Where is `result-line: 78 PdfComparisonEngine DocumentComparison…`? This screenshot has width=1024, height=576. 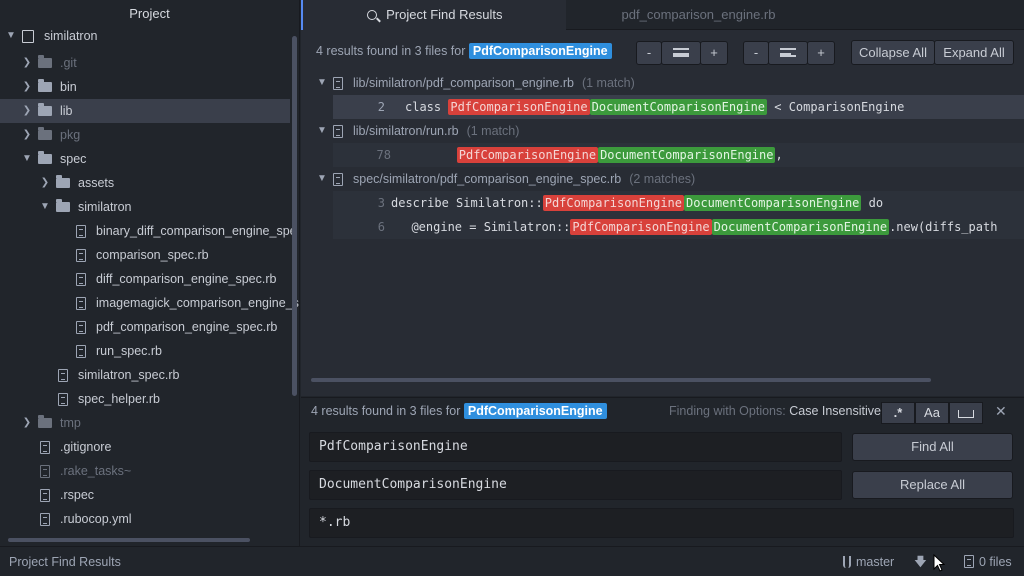
result-line: 78 PdfComparisonEngine DocumentComparison… is located at coordinates (678, 155).